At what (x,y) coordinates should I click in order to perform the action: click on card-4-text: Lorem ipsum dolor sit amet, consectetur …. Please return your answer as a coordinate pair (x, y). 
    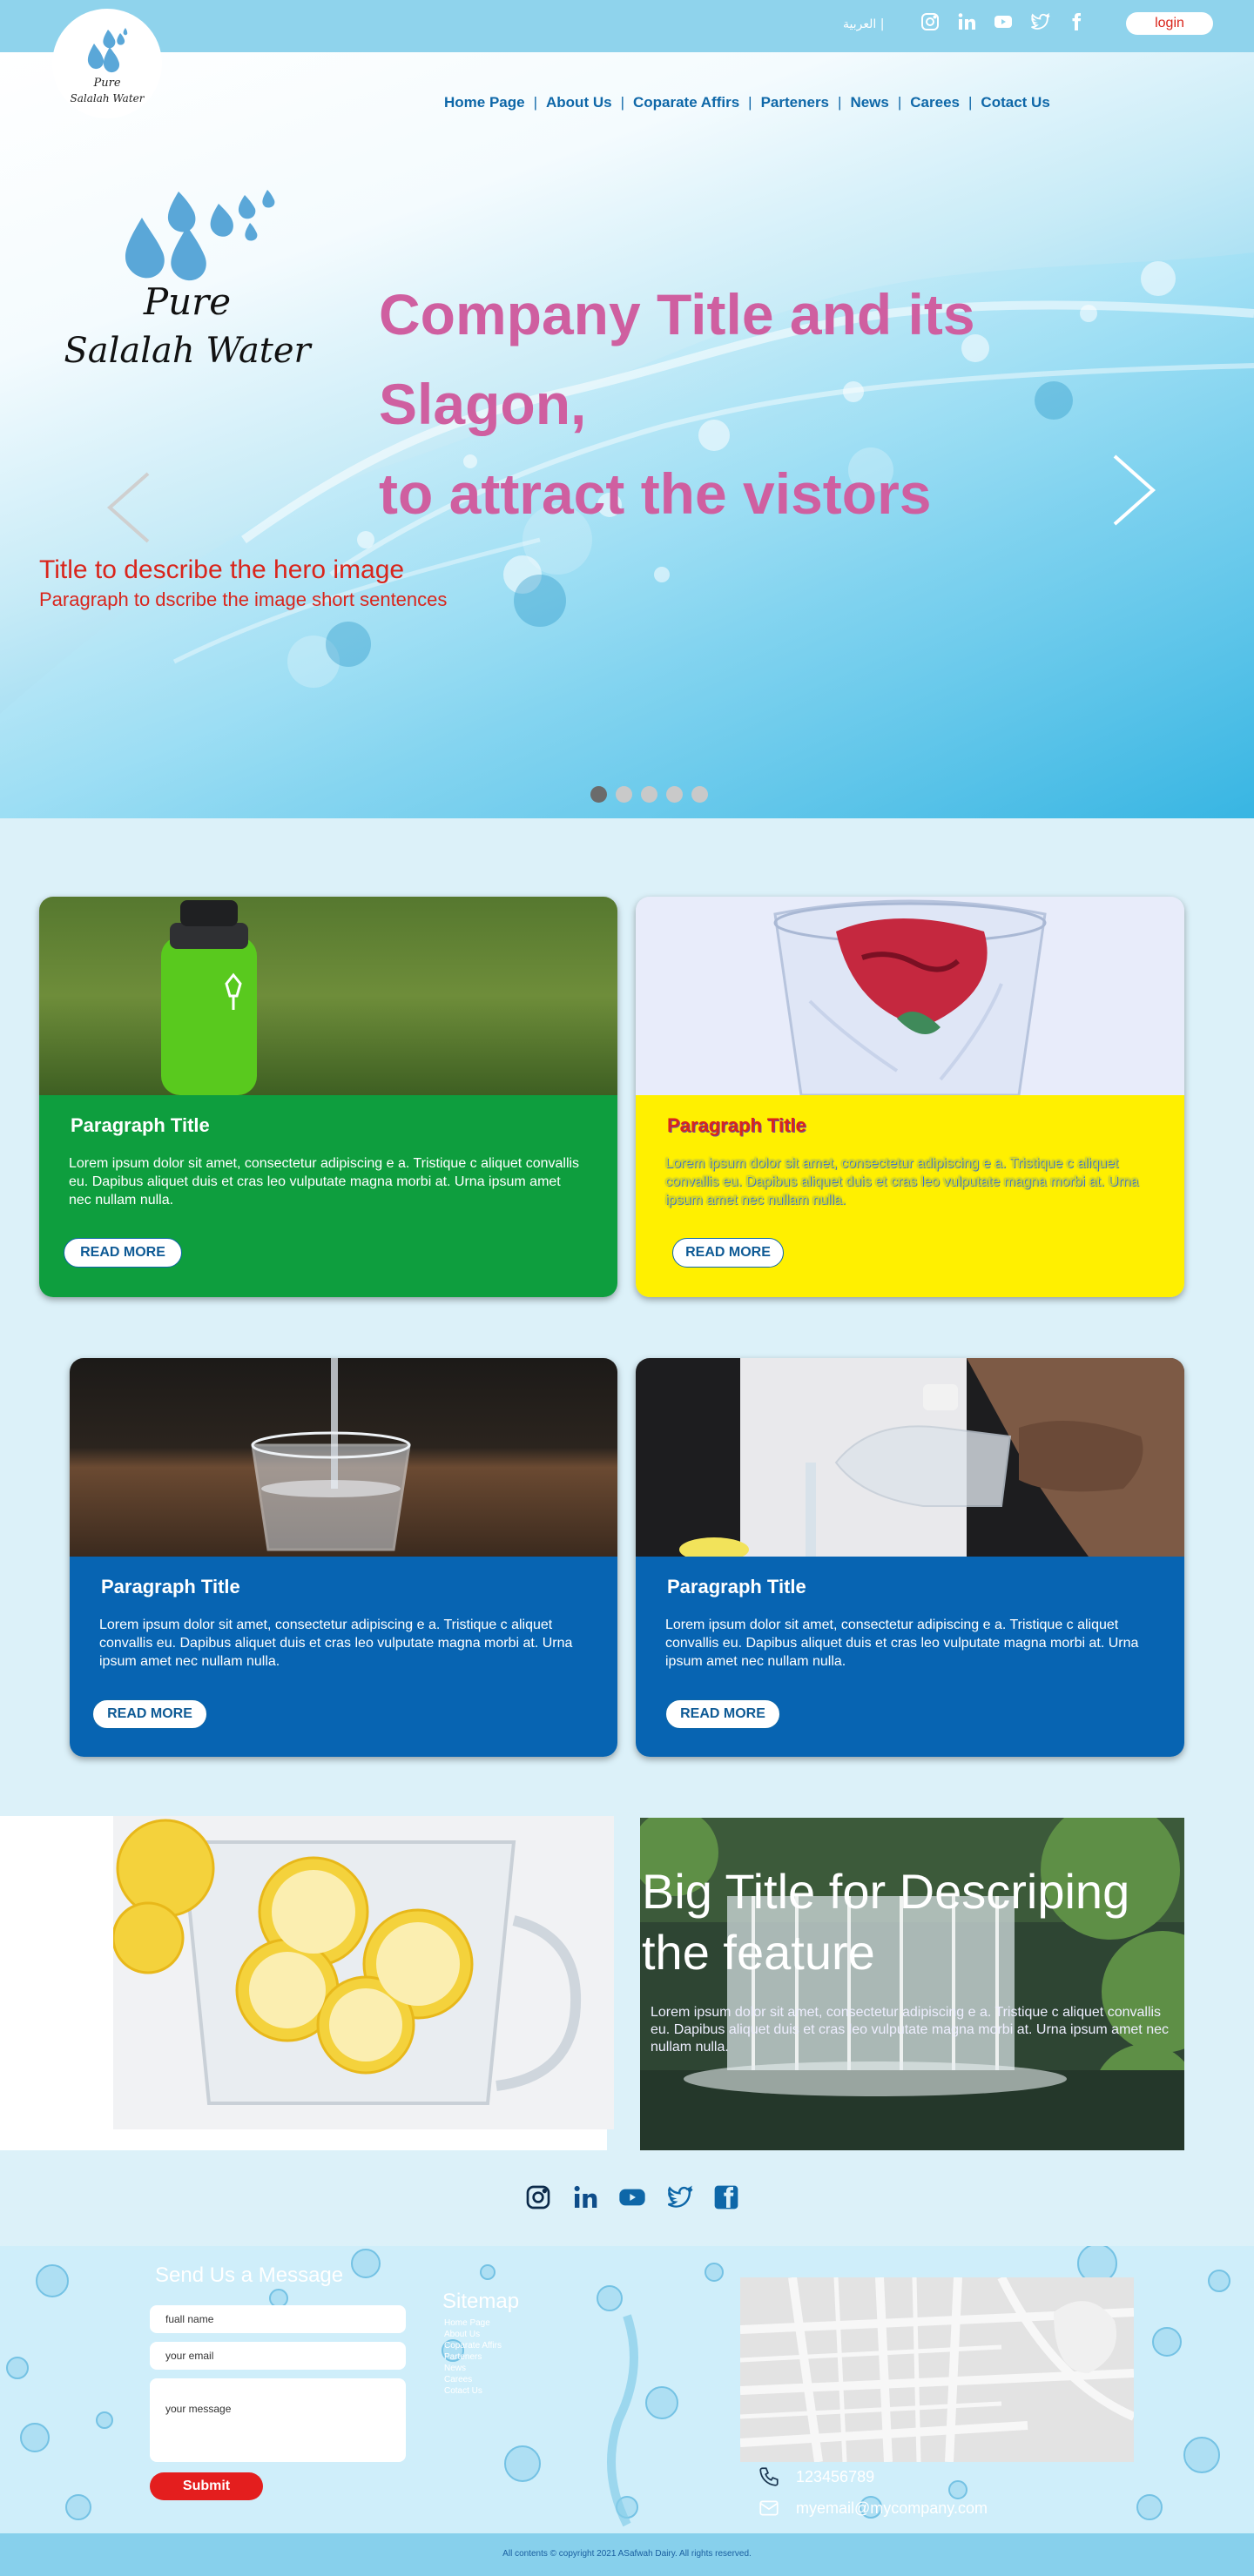
    Looking at the image, I should click on (902, 1643).